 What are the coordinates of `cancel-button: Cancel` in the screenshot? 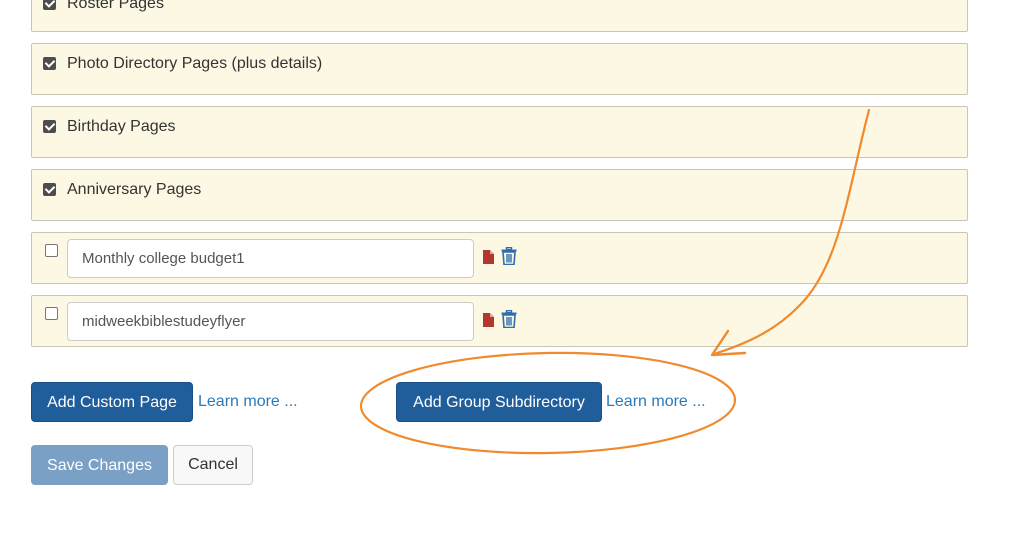 It's located at (213, 465).